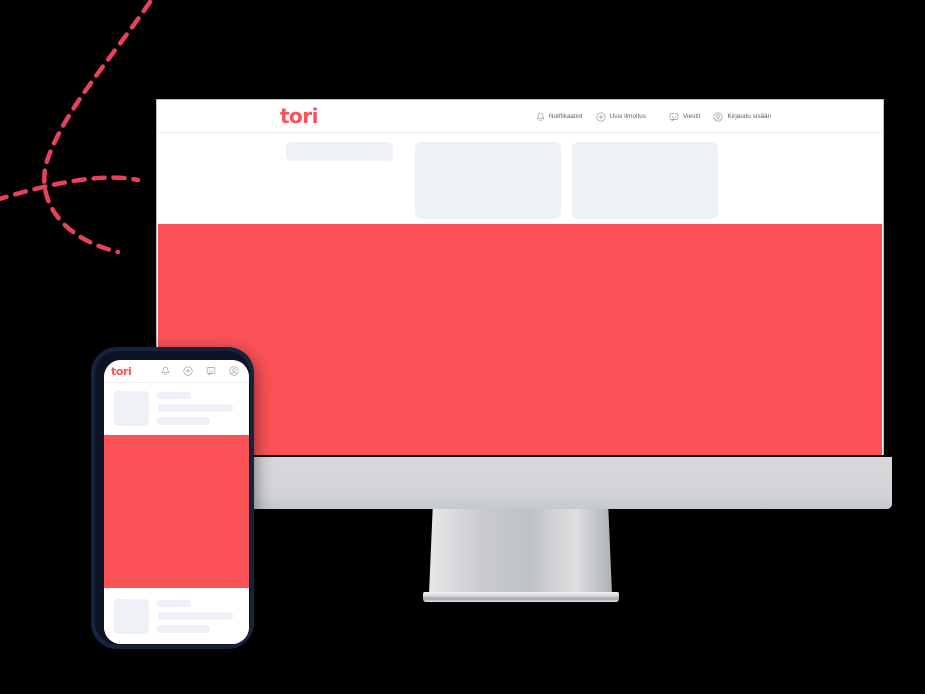  I want to click on phone-header-icons, so click(201, 371).